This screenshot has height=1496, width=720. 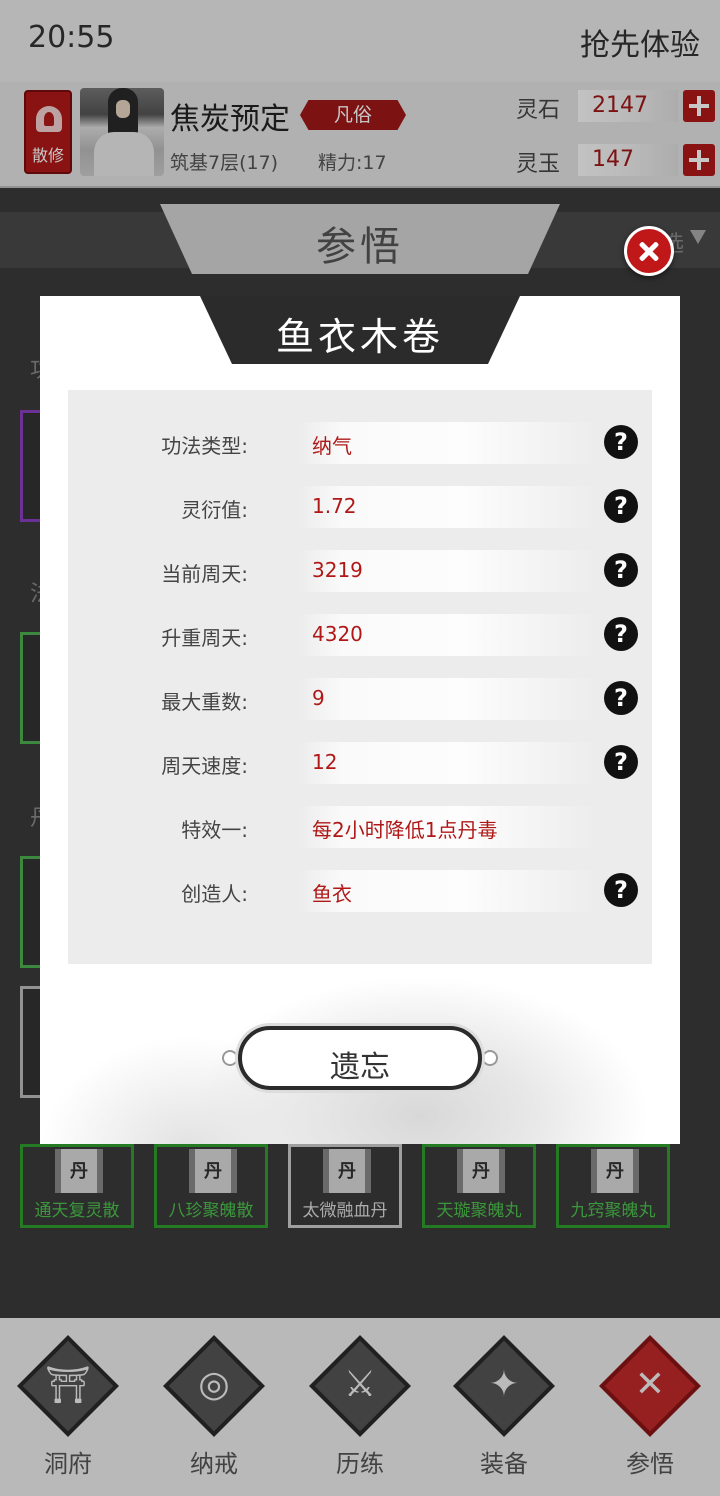 What do you see at coordinates (204, 638) in the screenshot?
I see `stat-label: 升重周天:` at bounding box center [204, 638].